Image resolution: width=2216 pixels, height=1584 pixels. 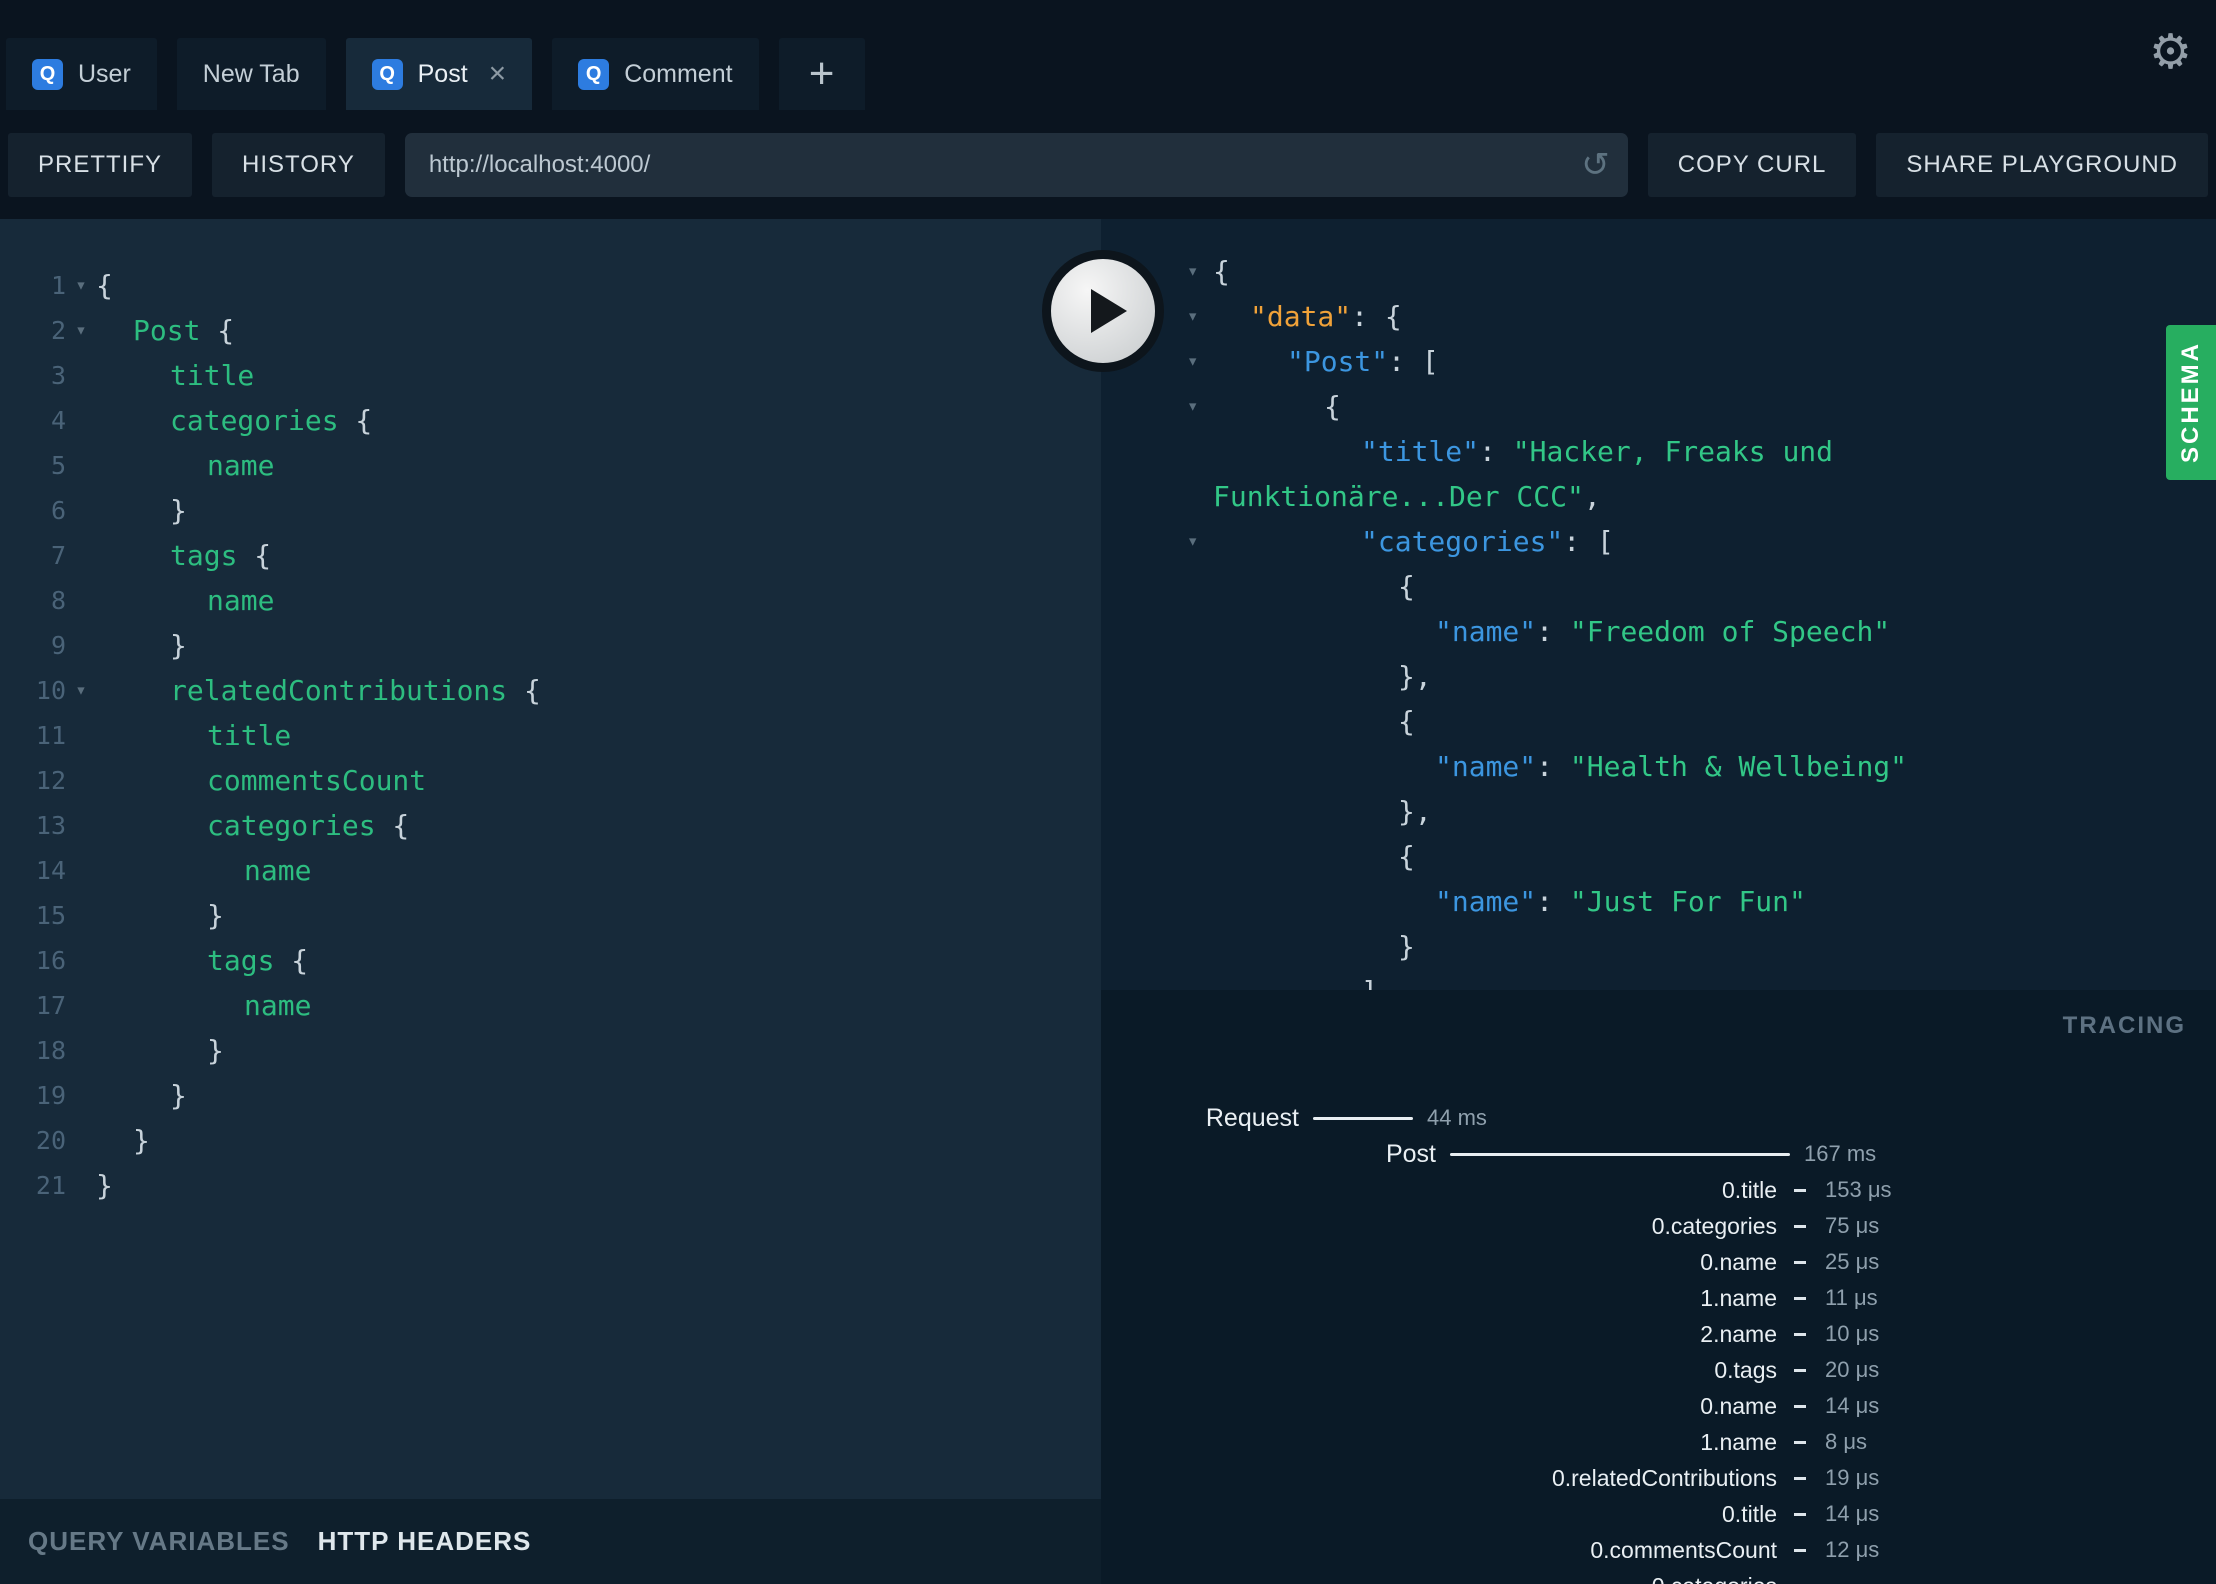 What do you see at coordinates (241, 465) in the screenshot?
I see `code-text: name` at bounding box center [241, 465].